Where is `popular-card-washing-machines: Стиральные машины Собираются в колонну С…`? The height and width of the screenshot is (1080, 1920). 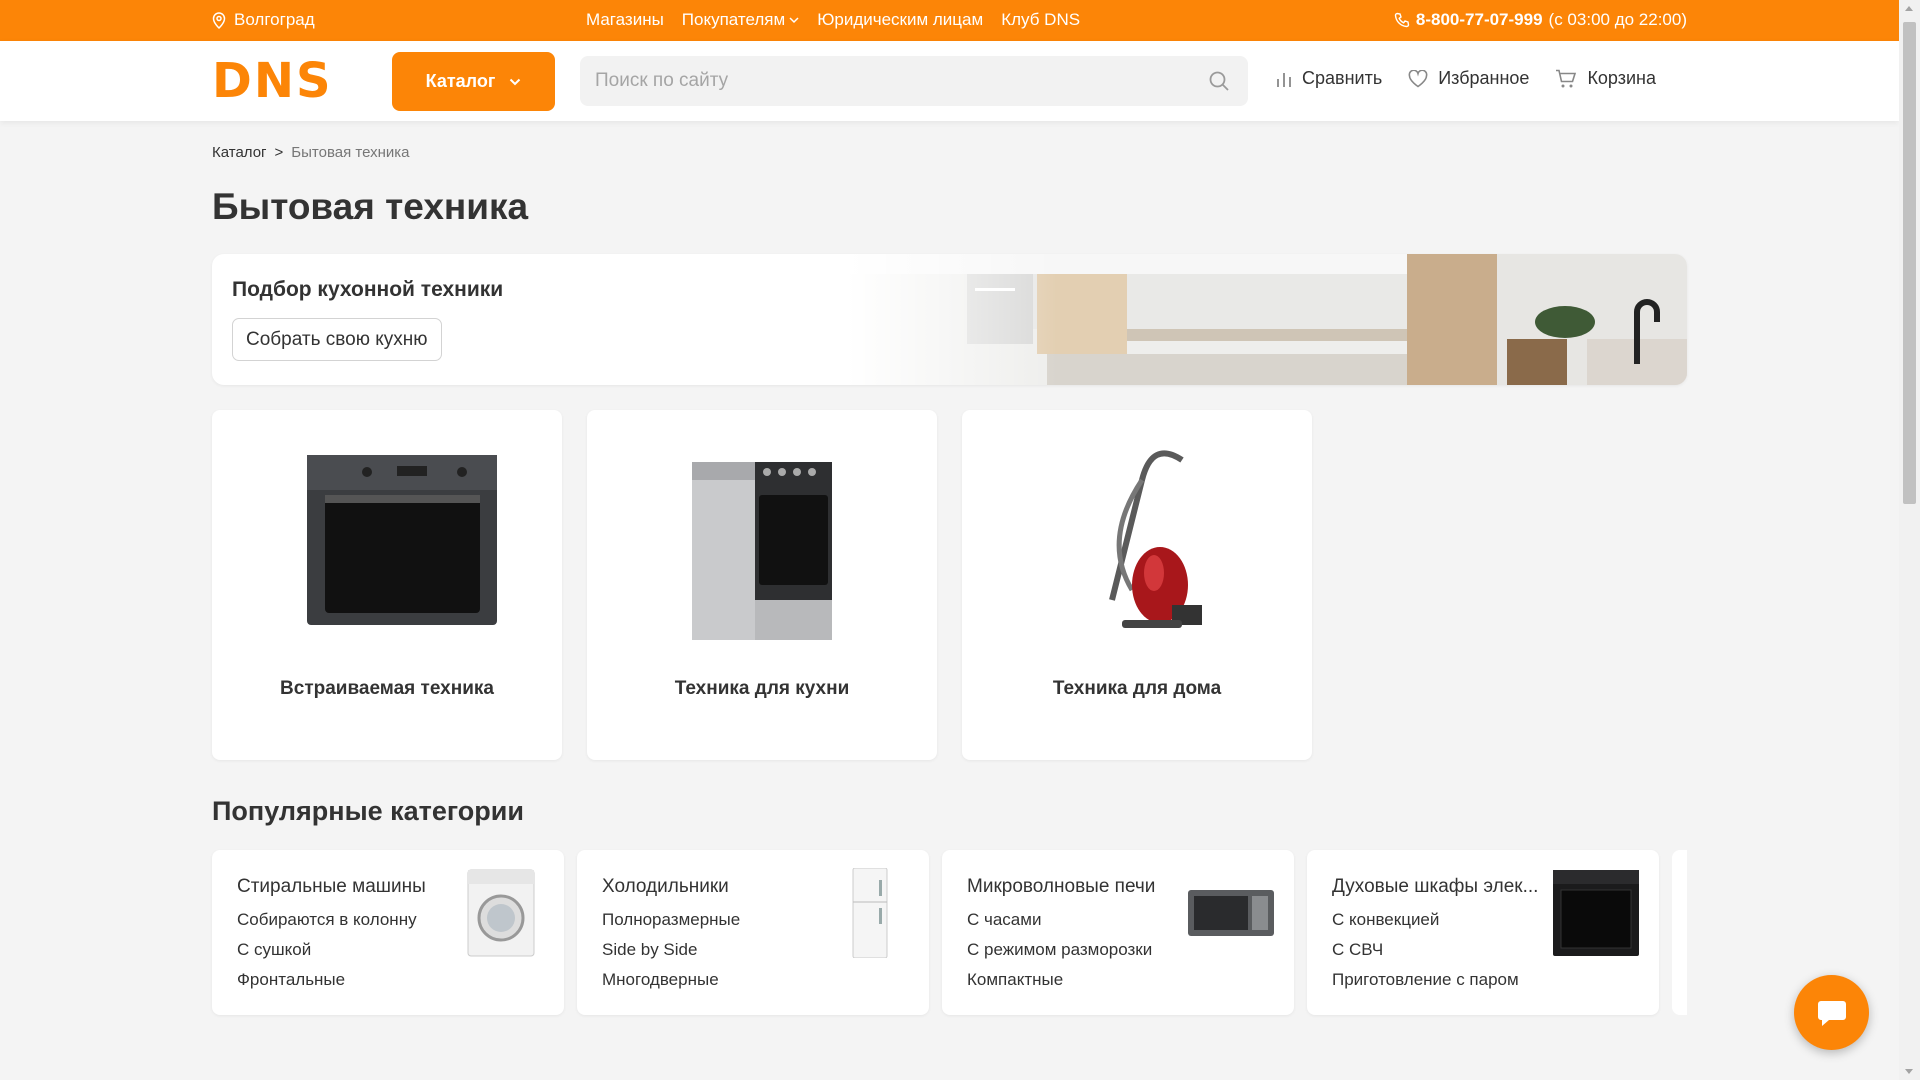
popular-card-washing-machines: Стиральные машины Собираются в колонну С… is located at coordinates (388, 932).